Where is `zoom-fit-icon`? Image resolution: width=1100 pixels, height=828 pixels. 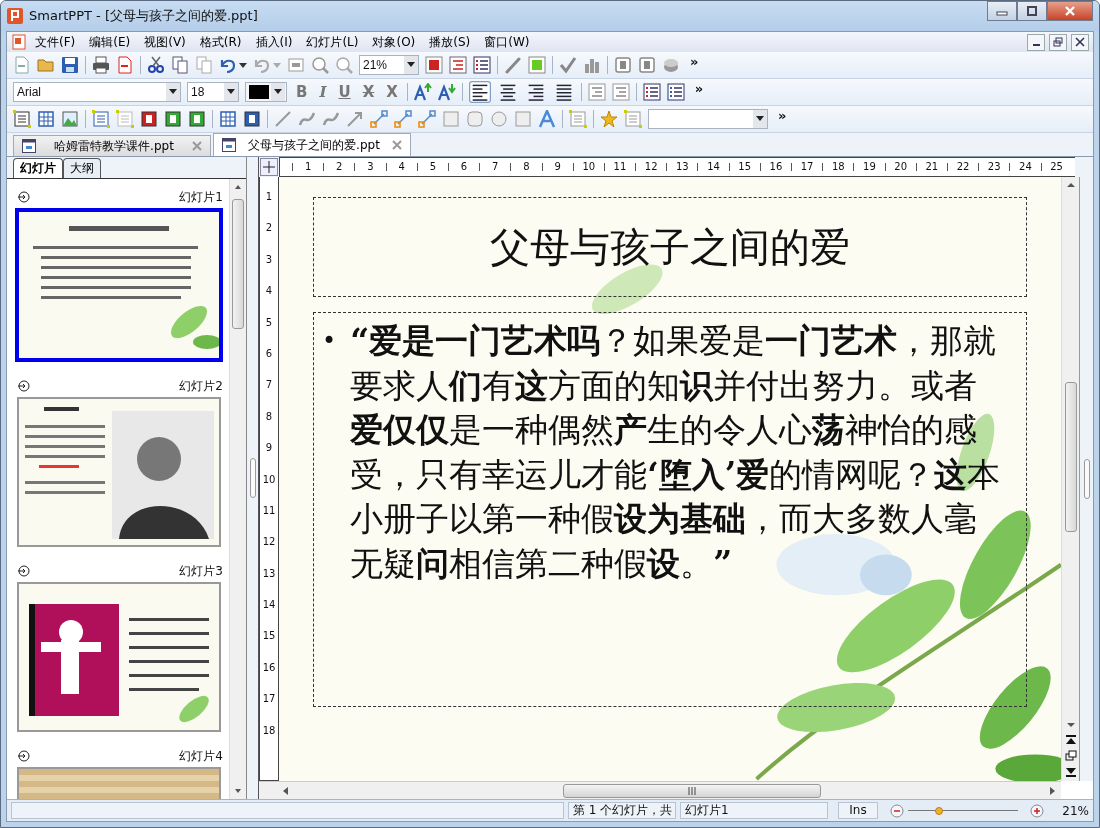 zoom-fit-icon is located at coordinates (320, 65).